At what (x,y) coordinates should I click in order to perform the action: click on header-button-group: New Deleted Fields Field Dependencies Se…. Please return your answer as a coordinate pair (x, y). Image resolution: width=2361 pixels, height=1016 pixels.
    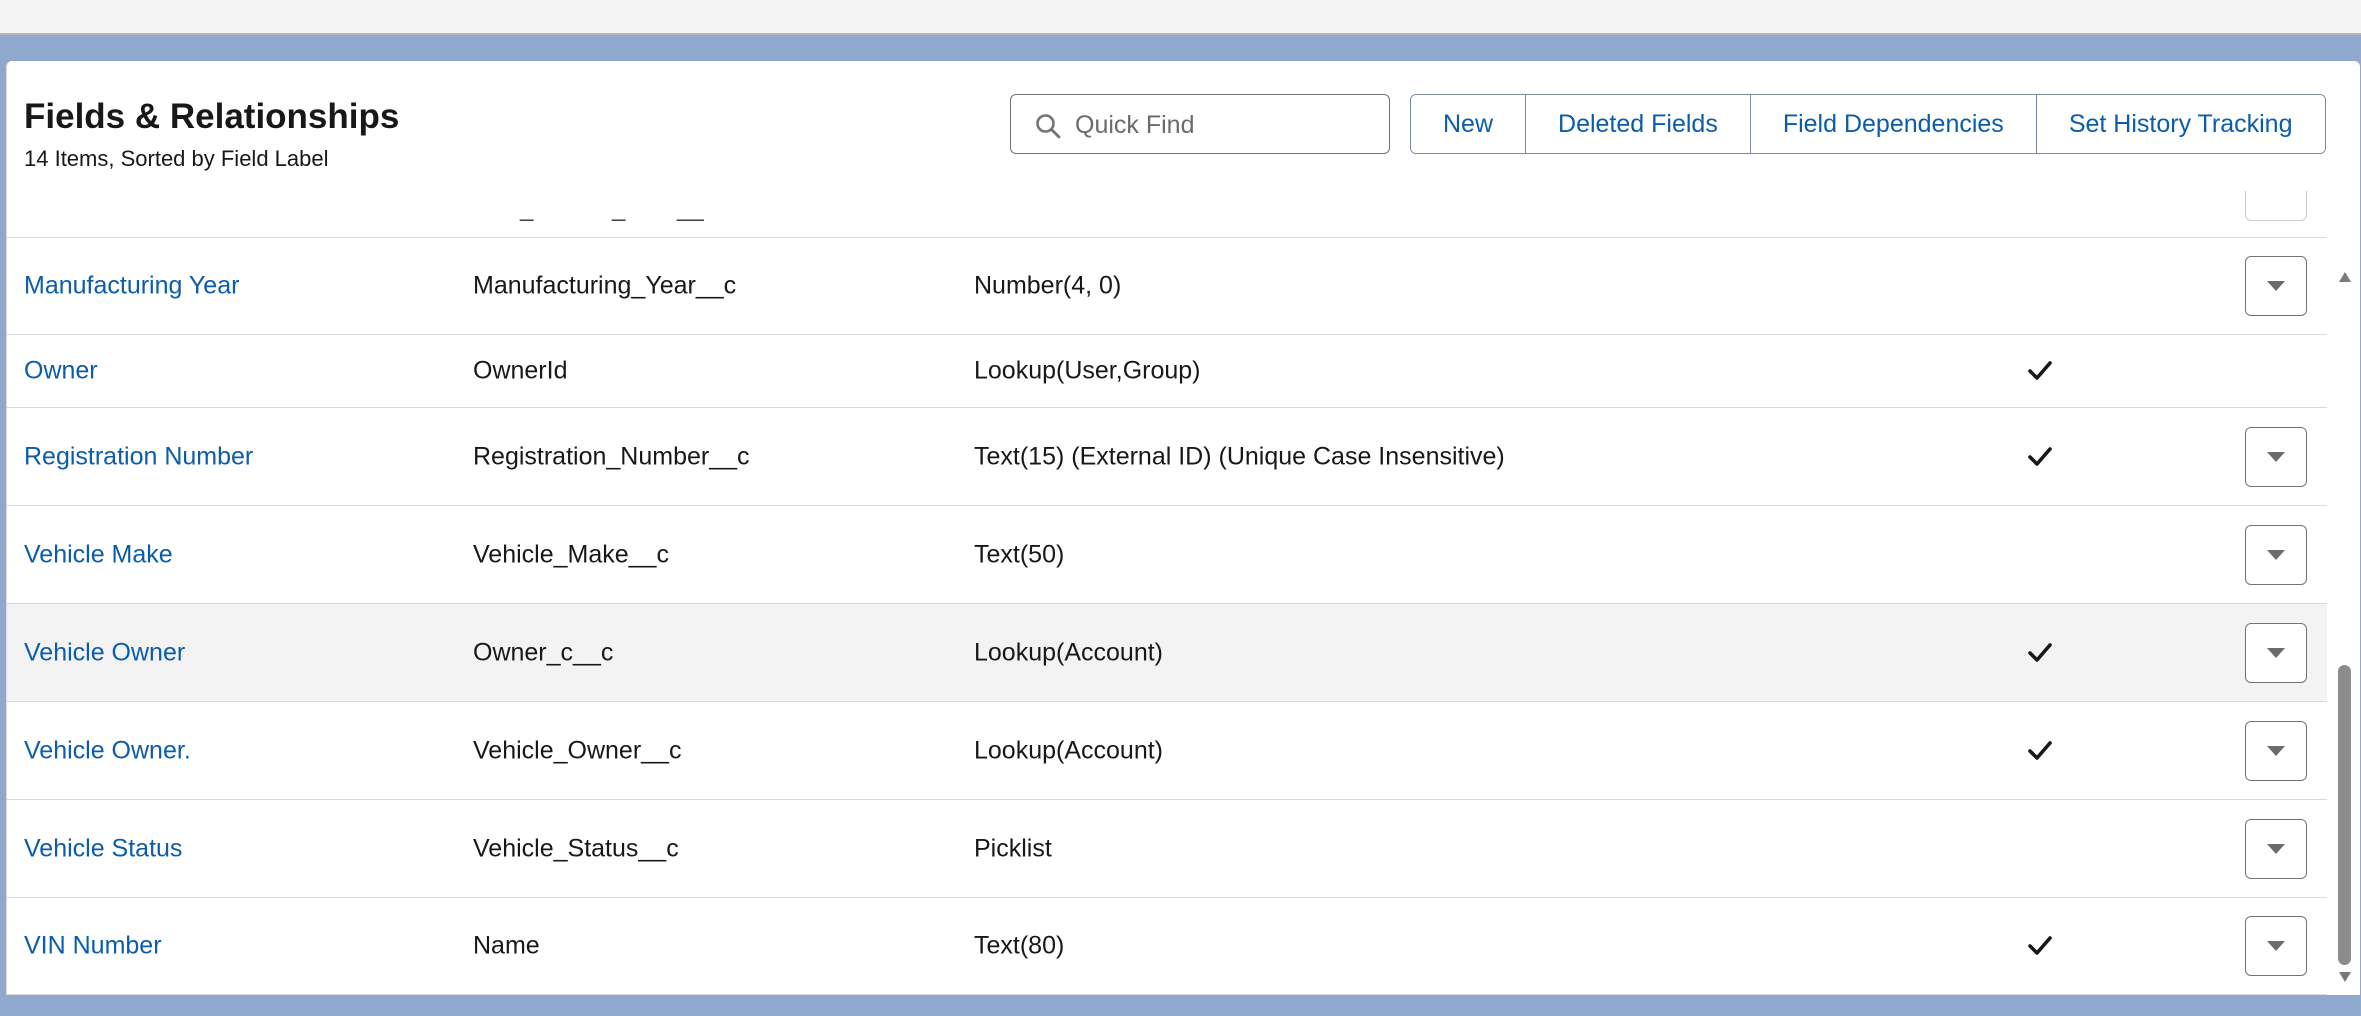
    Looking at the image, I should click on (1868, 124).